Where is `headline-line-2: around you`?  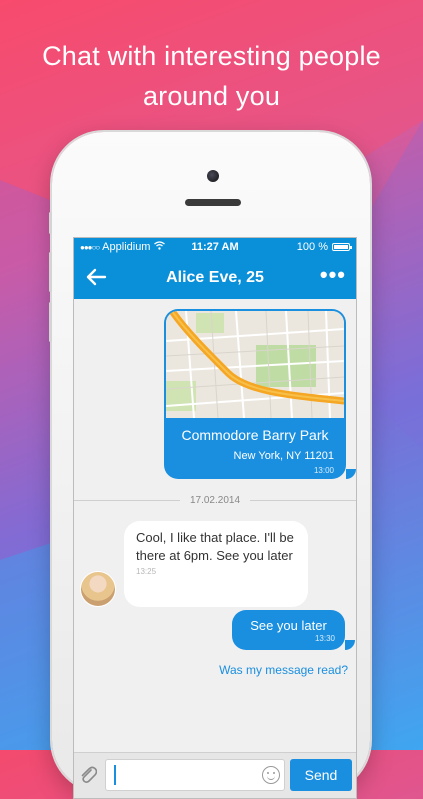 headline-line-2: around you is located at coordinates (211, 96).